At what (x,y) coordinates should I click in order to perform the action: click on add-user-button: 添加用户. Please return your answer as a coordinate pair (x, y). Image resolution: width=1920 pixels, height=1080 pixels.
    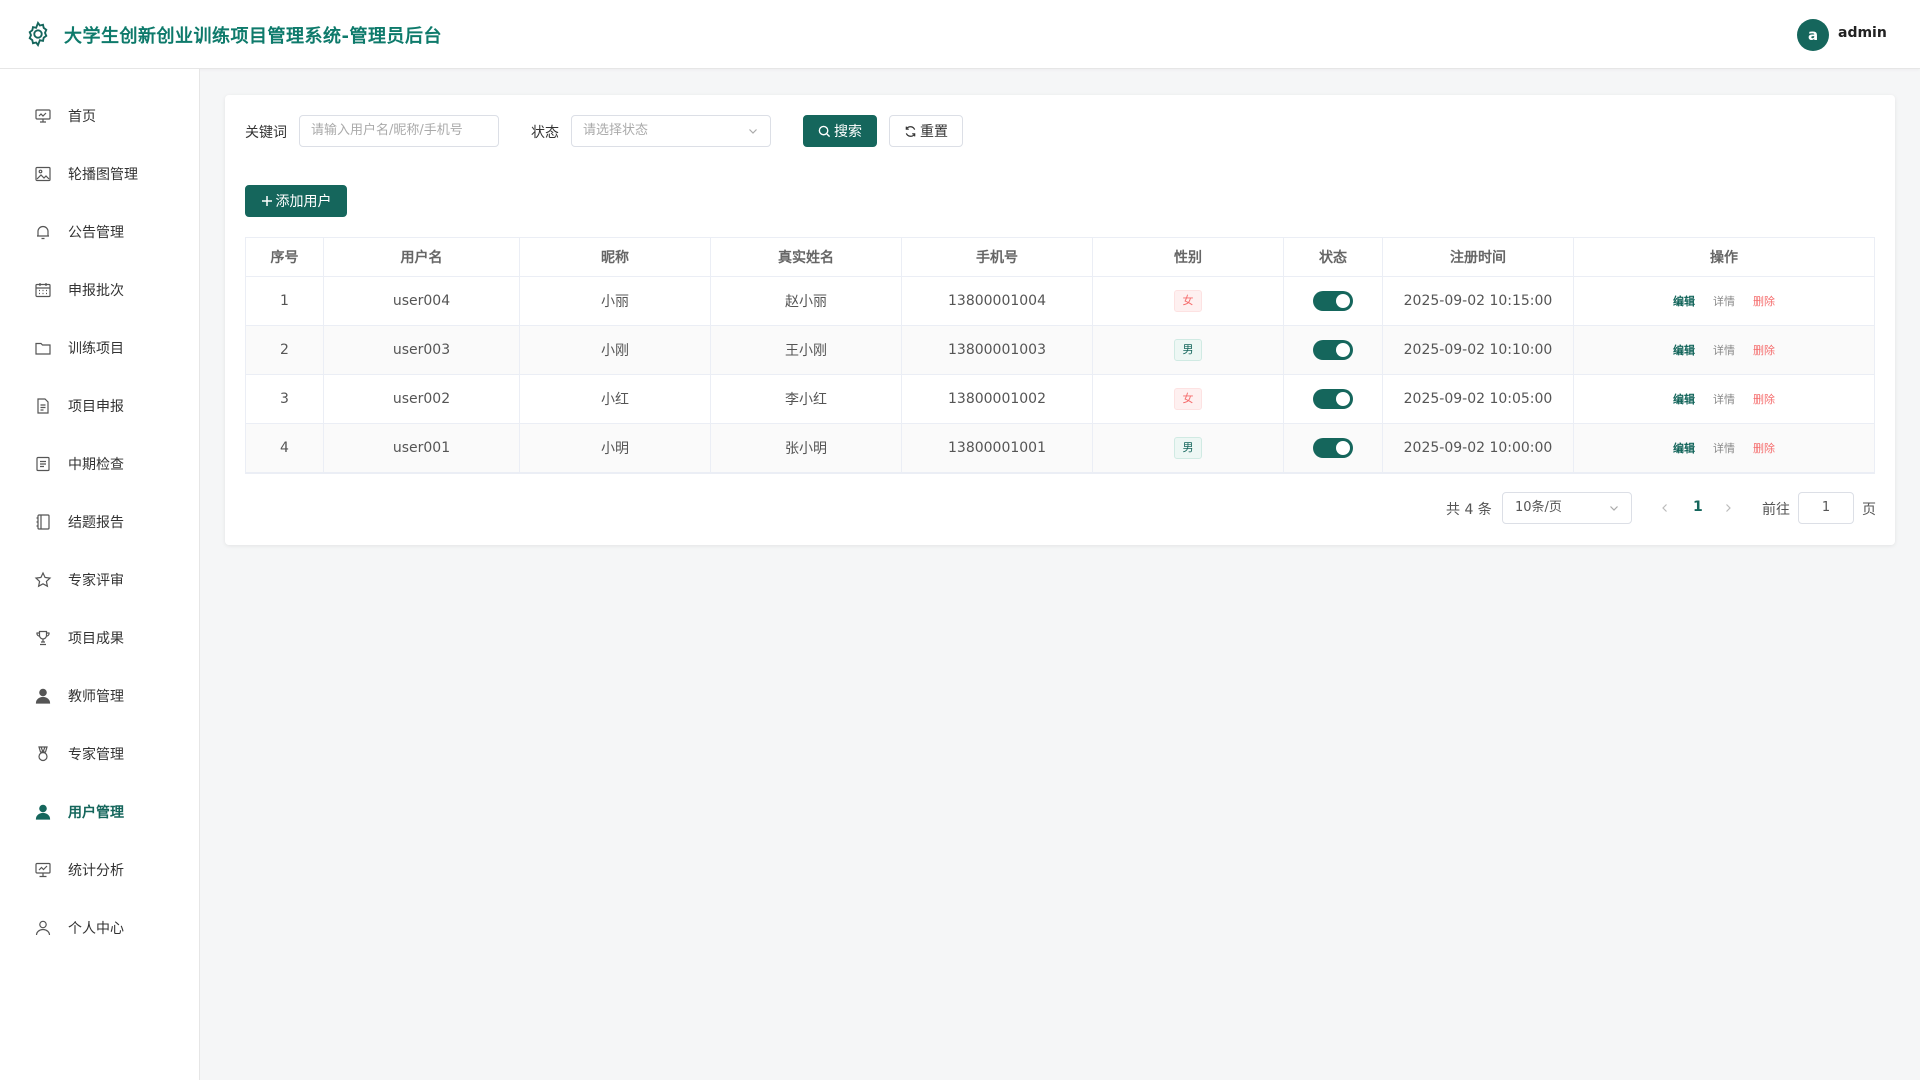
    Looking at the image, I should click on (296, 201).